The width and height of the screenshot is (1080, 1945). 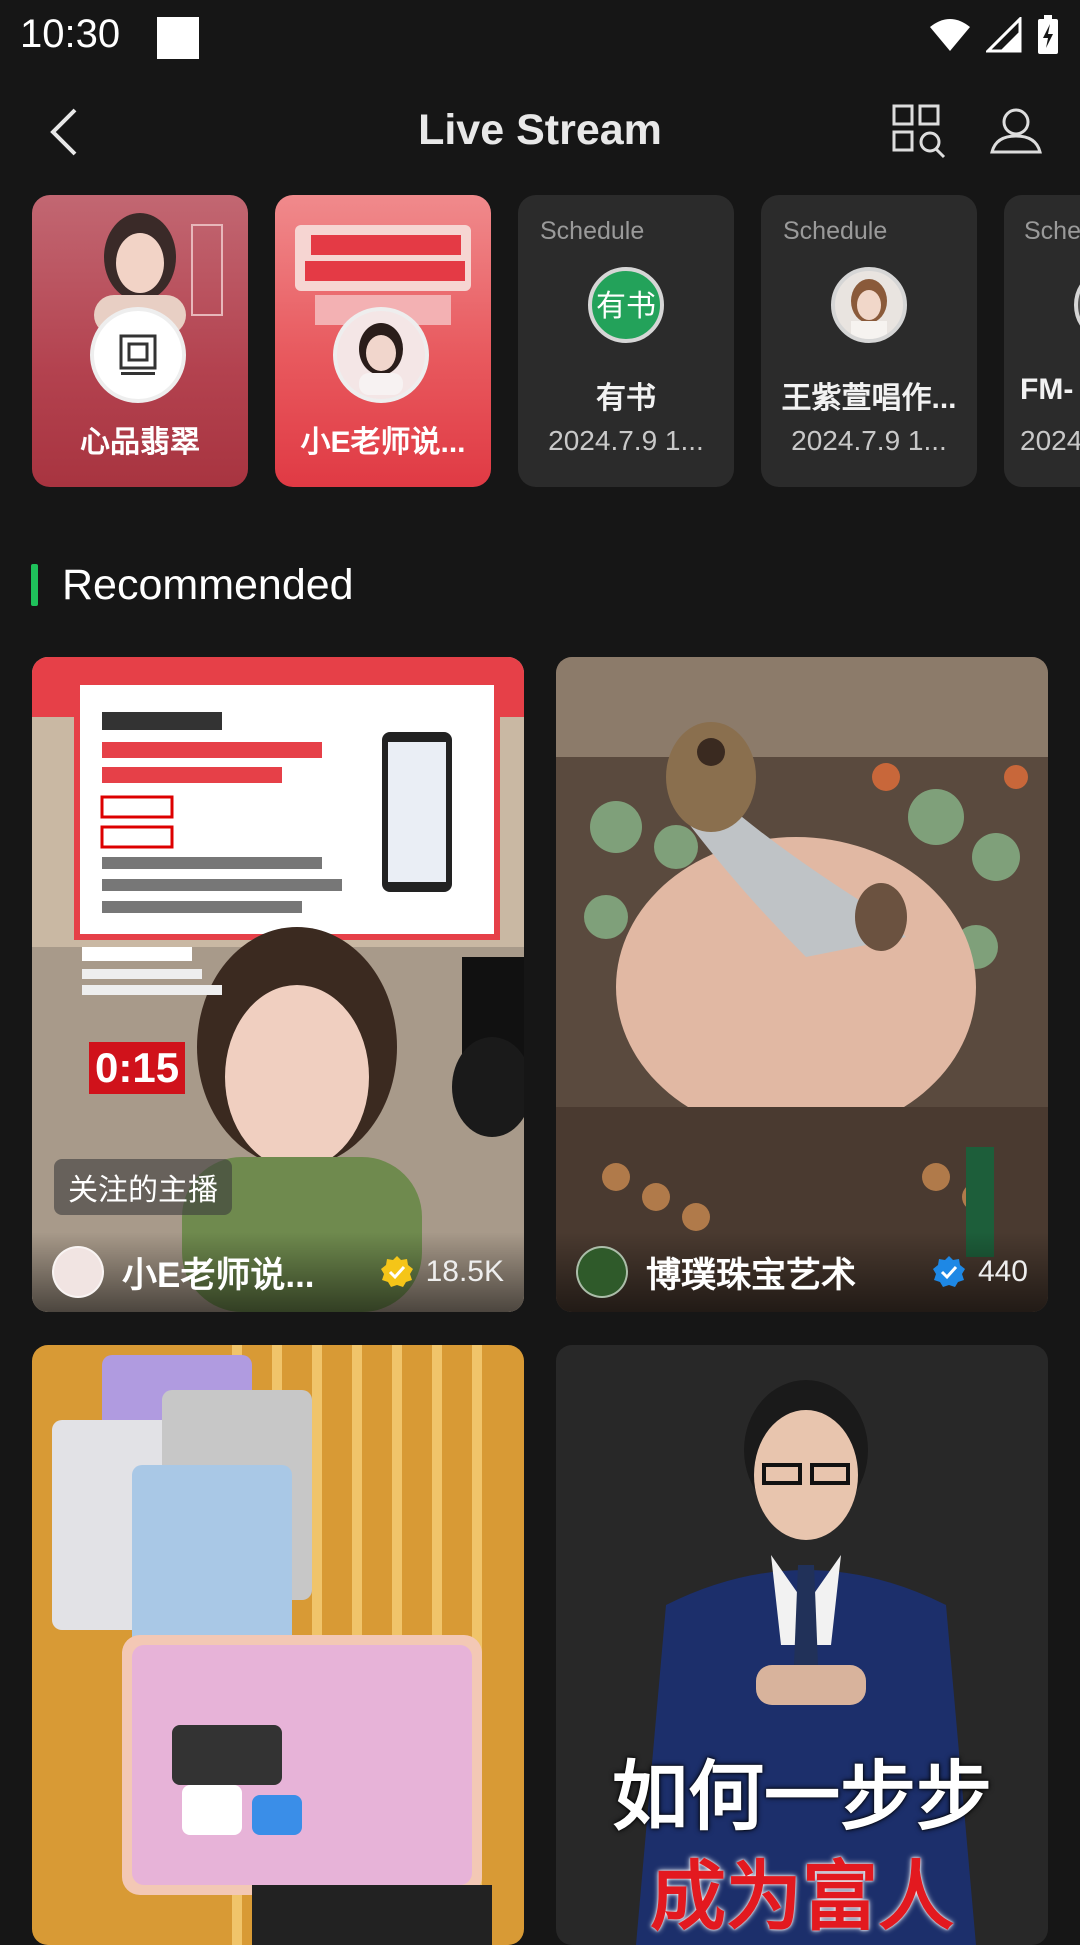 I want to click on poster-title-line2: 成为富人, so click(x=802, y=1897).